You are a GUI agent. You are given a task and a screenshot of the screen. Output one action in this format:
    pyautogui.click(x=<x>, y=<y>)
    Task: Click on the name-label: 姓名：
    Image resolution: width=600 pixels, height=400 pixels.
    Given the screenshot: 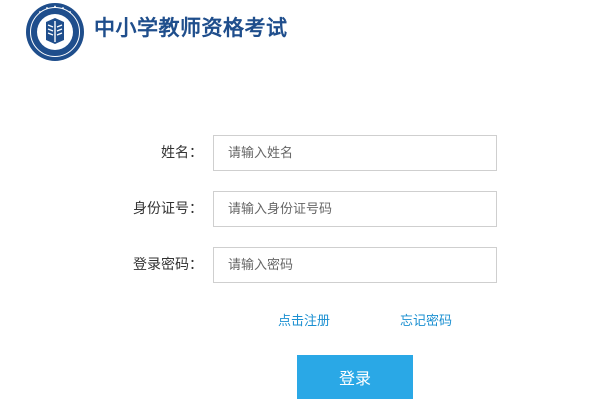 What is the action you would take?
    pyautogui.click(x=182, y=153)
    